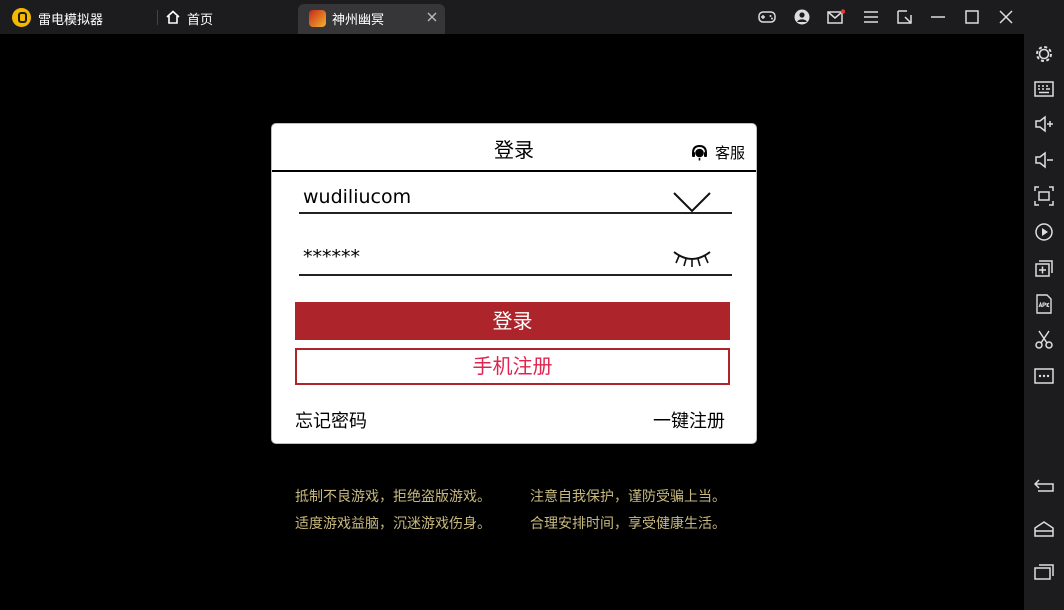  What do you see at coordinates (938, 17) in the screenshot?
I see `minimize-icon` at bounding box center [938, 17].